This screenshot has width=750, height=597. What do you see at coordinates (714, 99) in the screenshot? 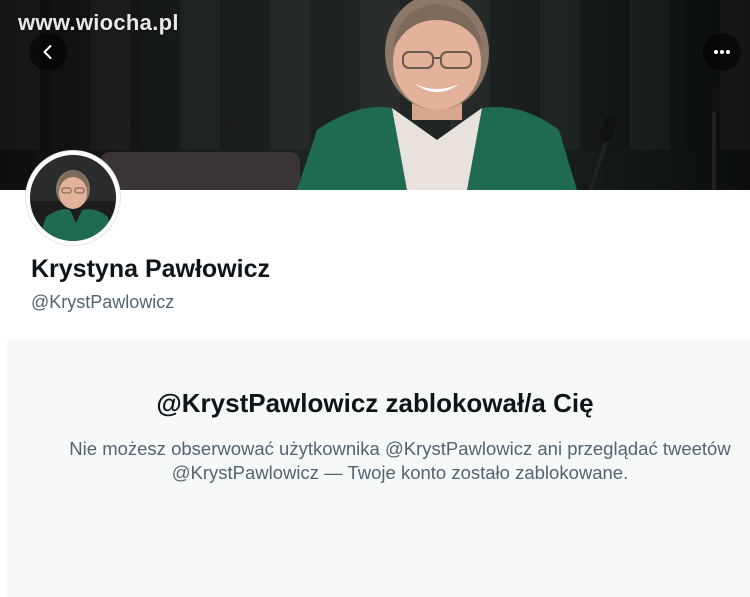
I see `banner-microphone-right-head` at bounding box center [714, 99].